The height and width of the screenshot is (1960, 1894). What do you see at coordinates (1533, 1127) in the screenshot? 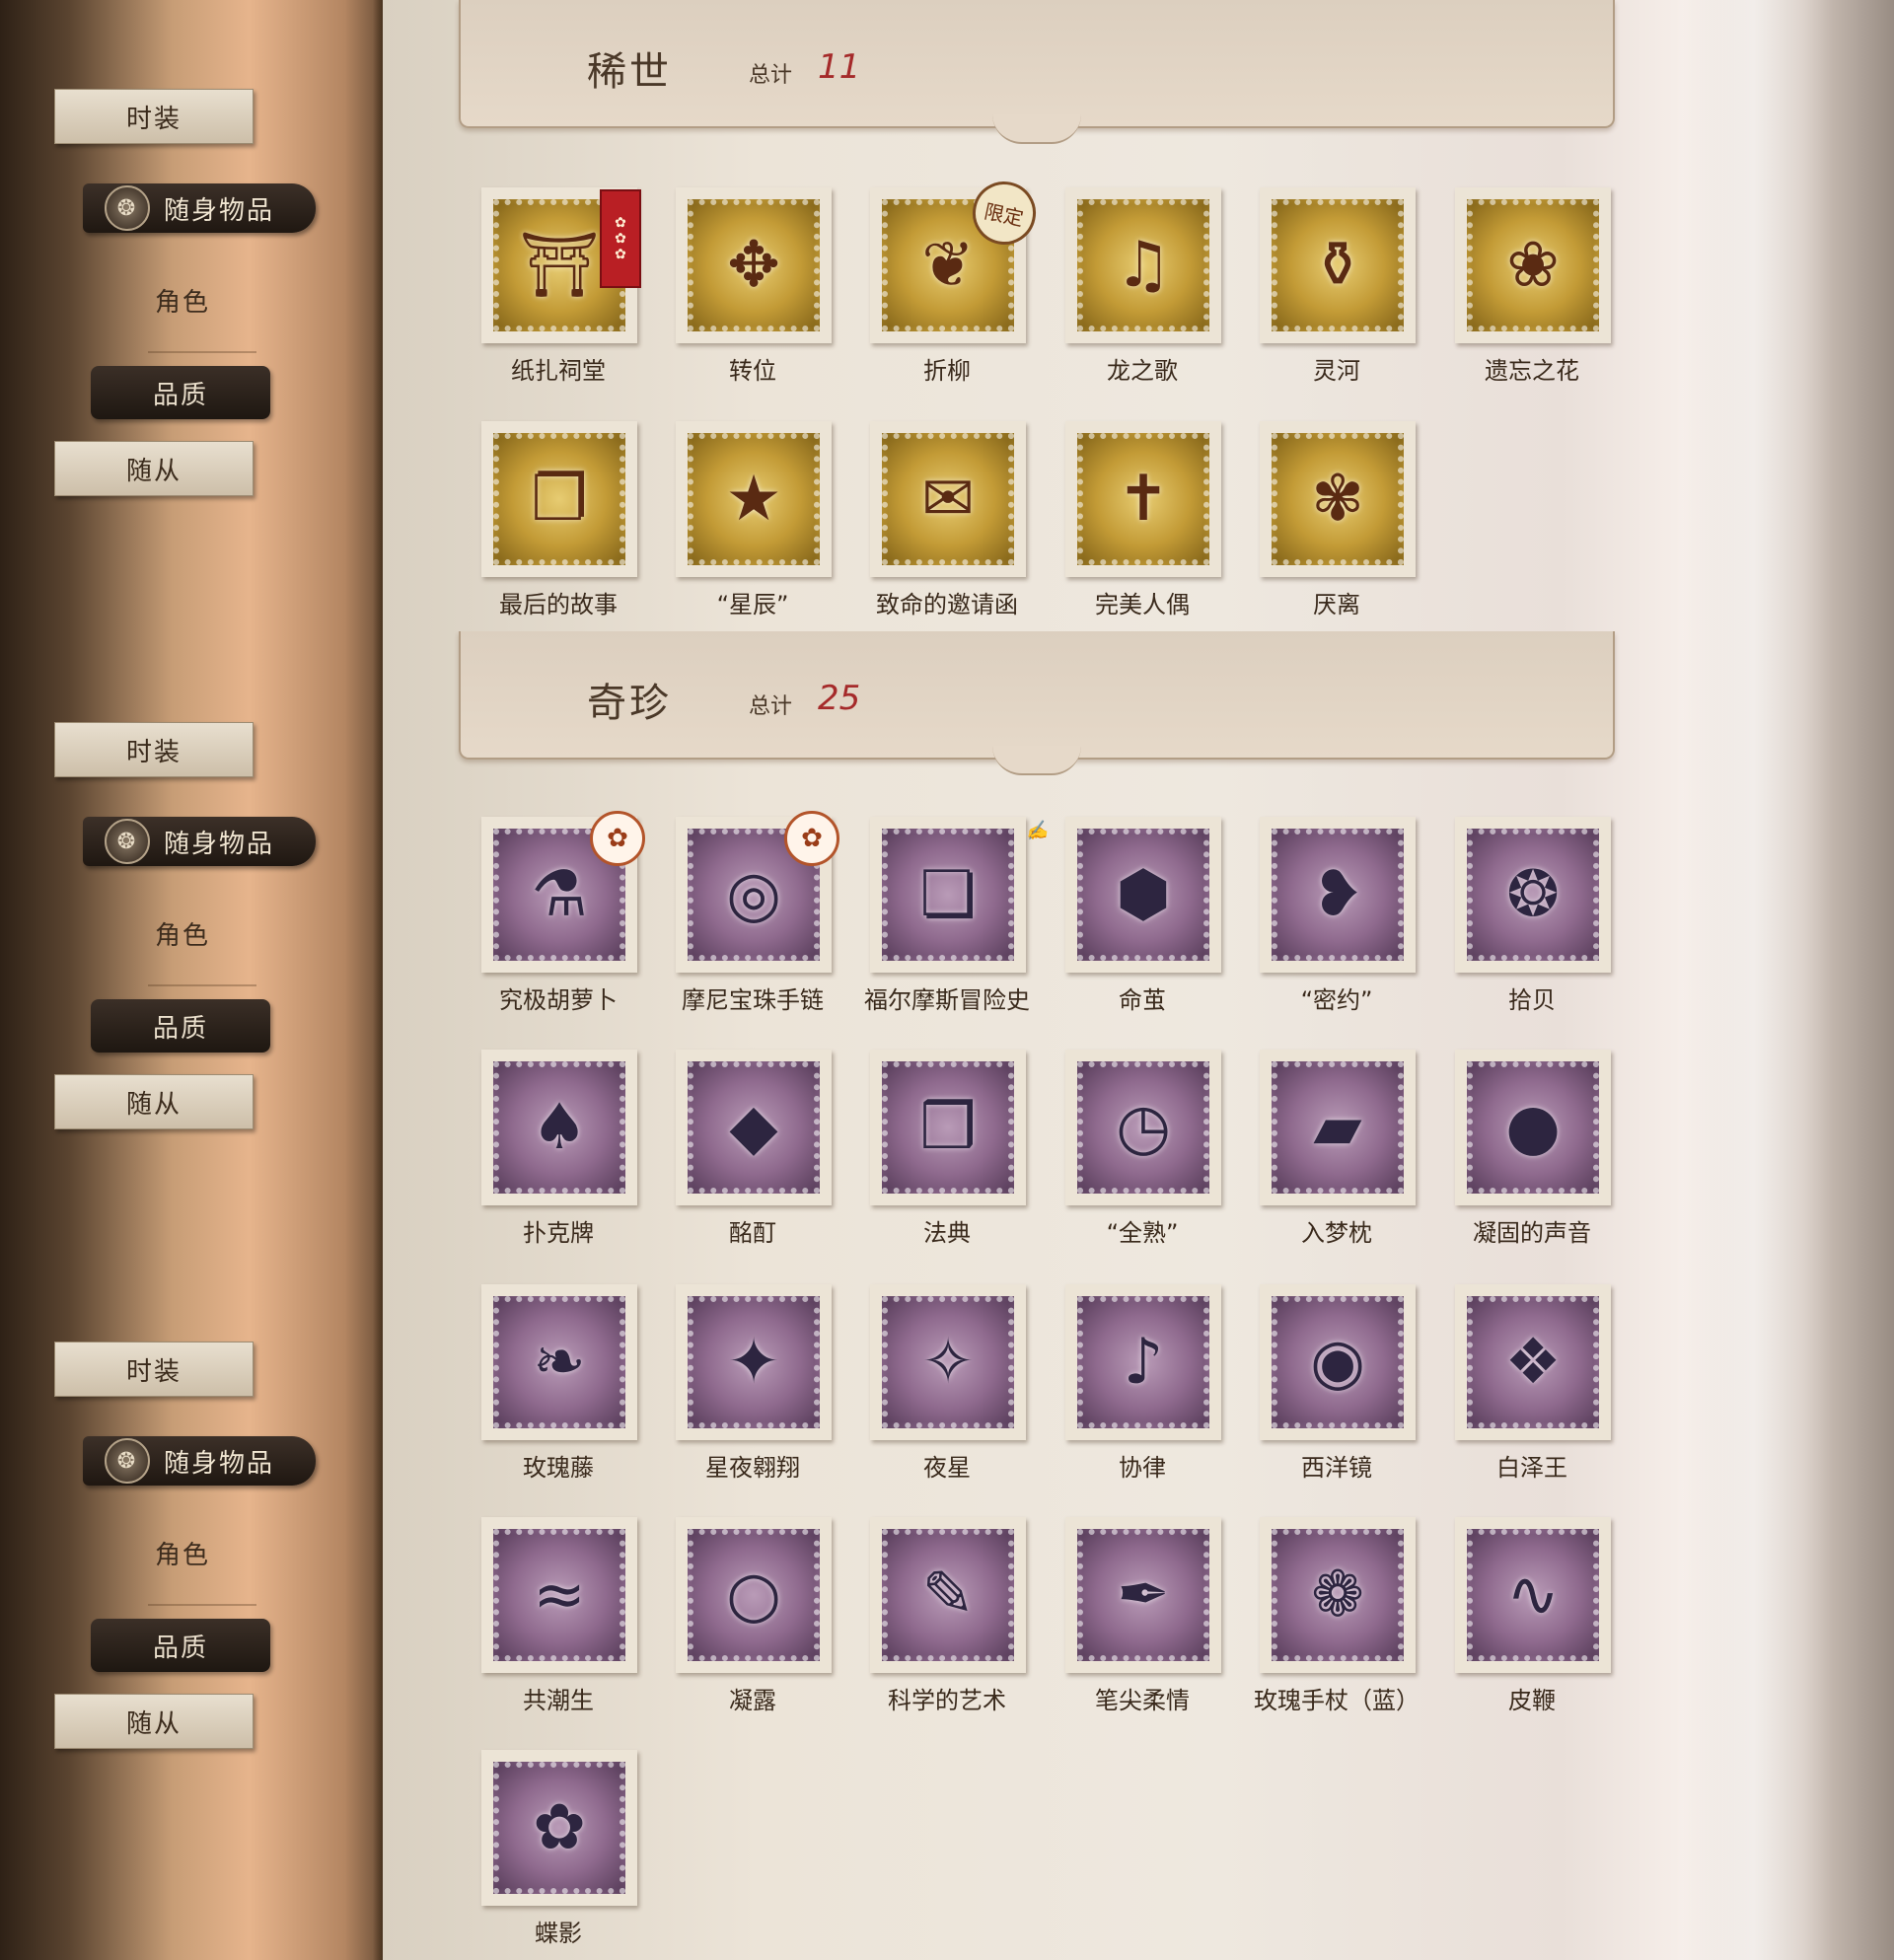
I see `purple-stamp-frame: ●` at bounding box center [1533, 1127].